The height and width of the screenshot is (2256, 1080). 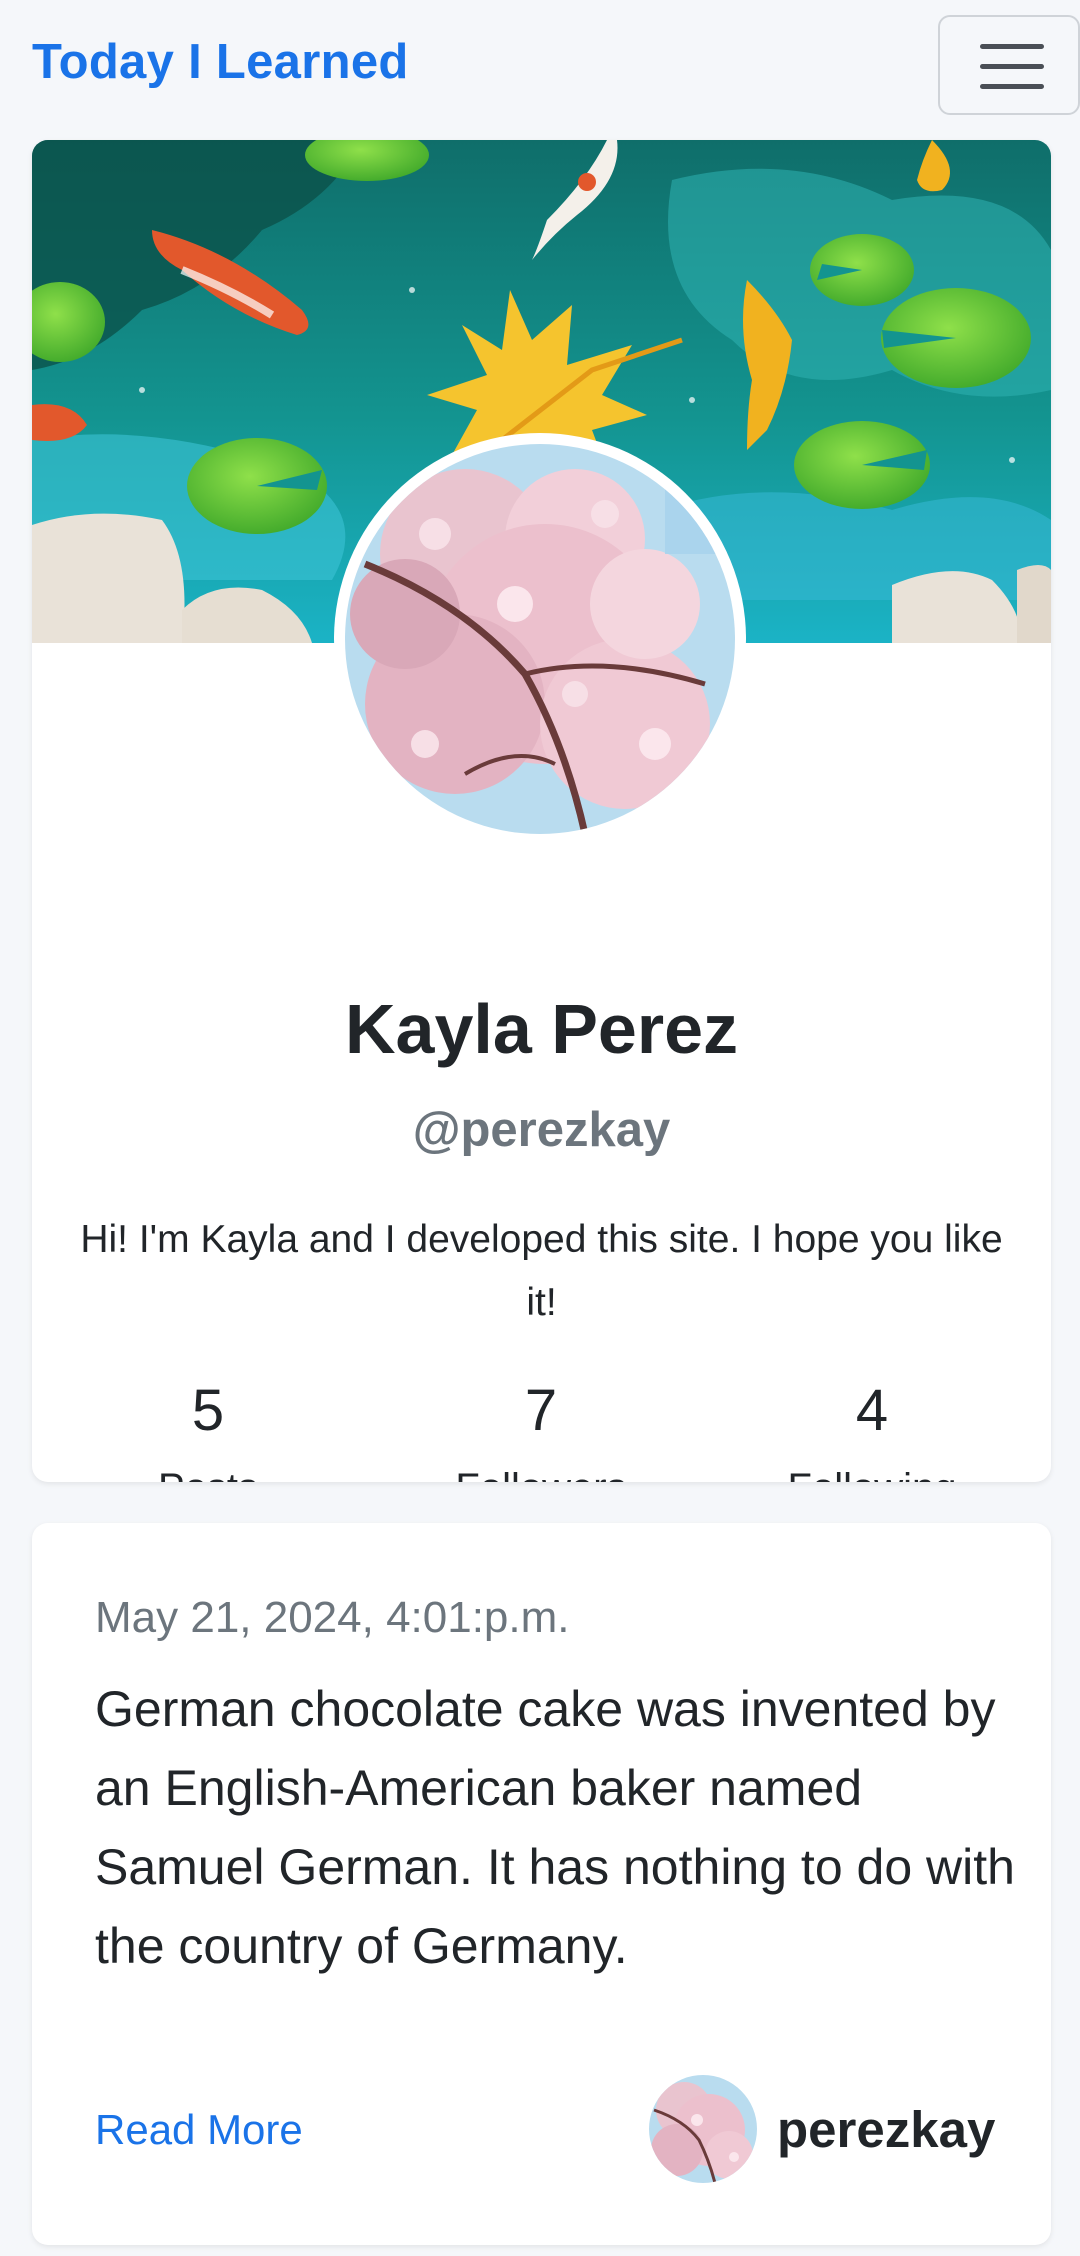 I want to click on post-author: perezkay, so click(x=839, y=2130).